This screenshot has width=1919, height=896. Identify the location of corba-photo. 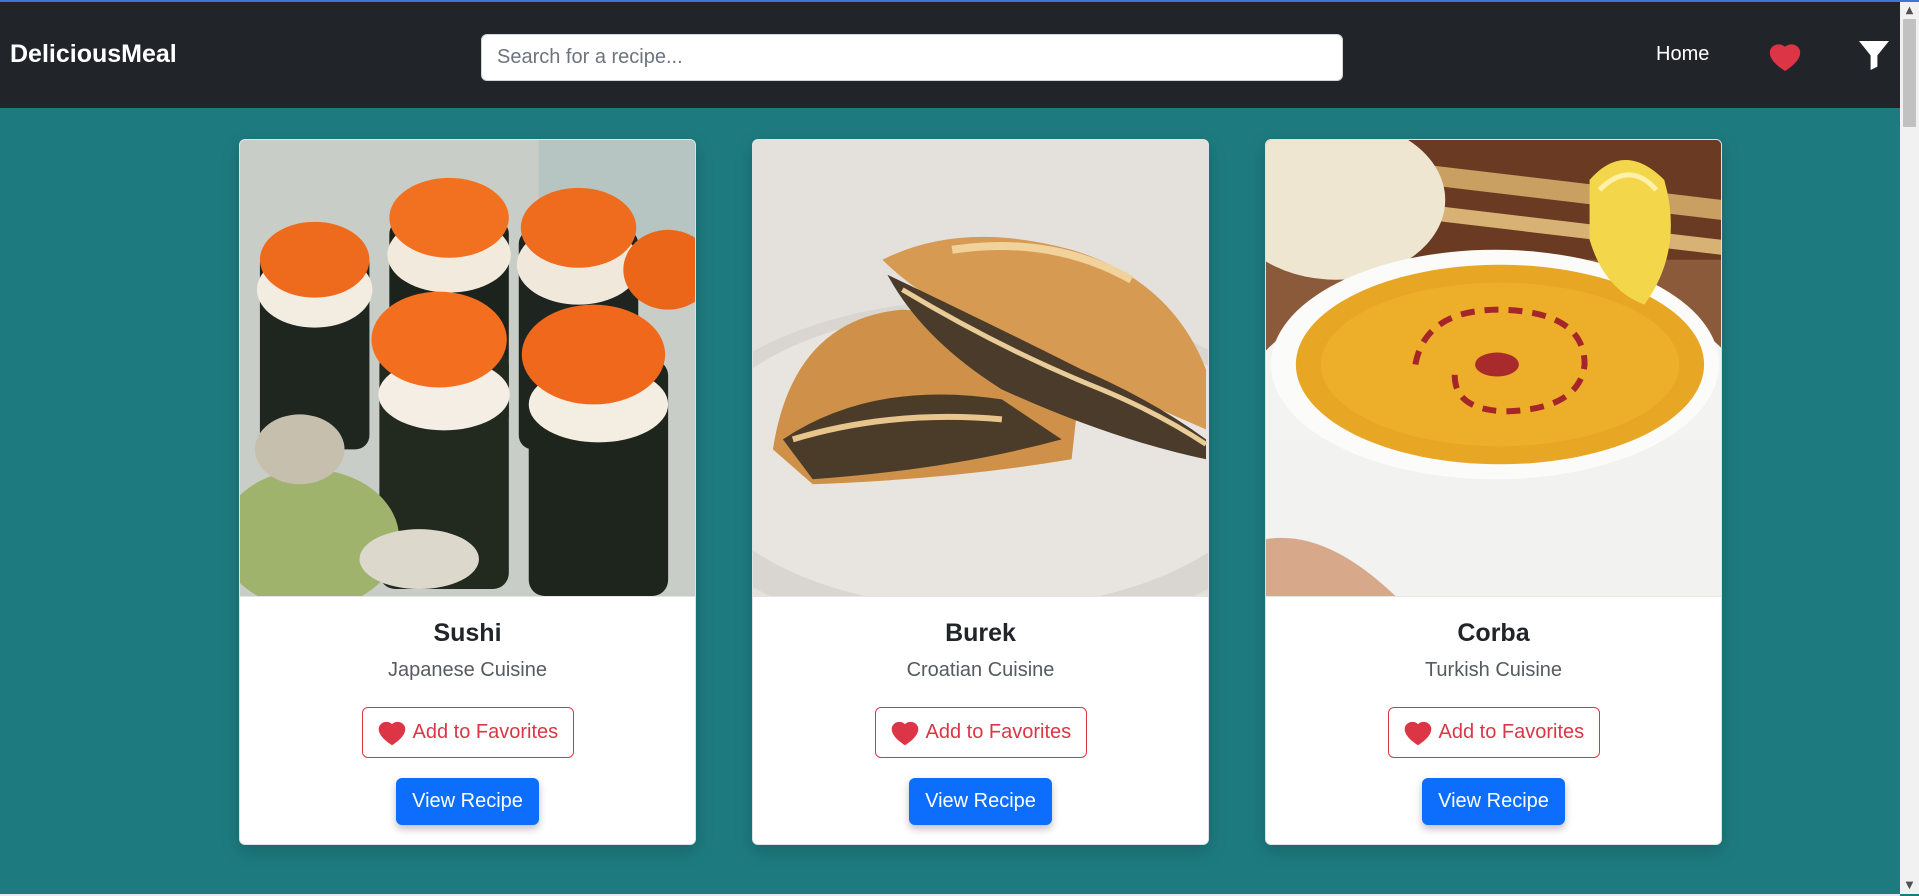
(1493, 368).